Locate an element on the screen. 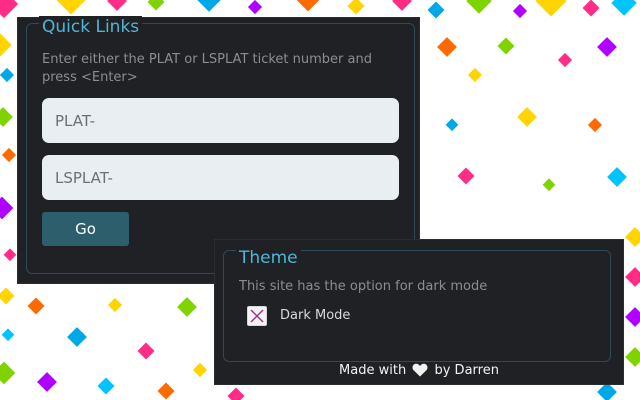 Image resolution: width=640 pixels, height=400 pixels. theme-description: This site has the option for dark mode is located at coordinates (363, 286).